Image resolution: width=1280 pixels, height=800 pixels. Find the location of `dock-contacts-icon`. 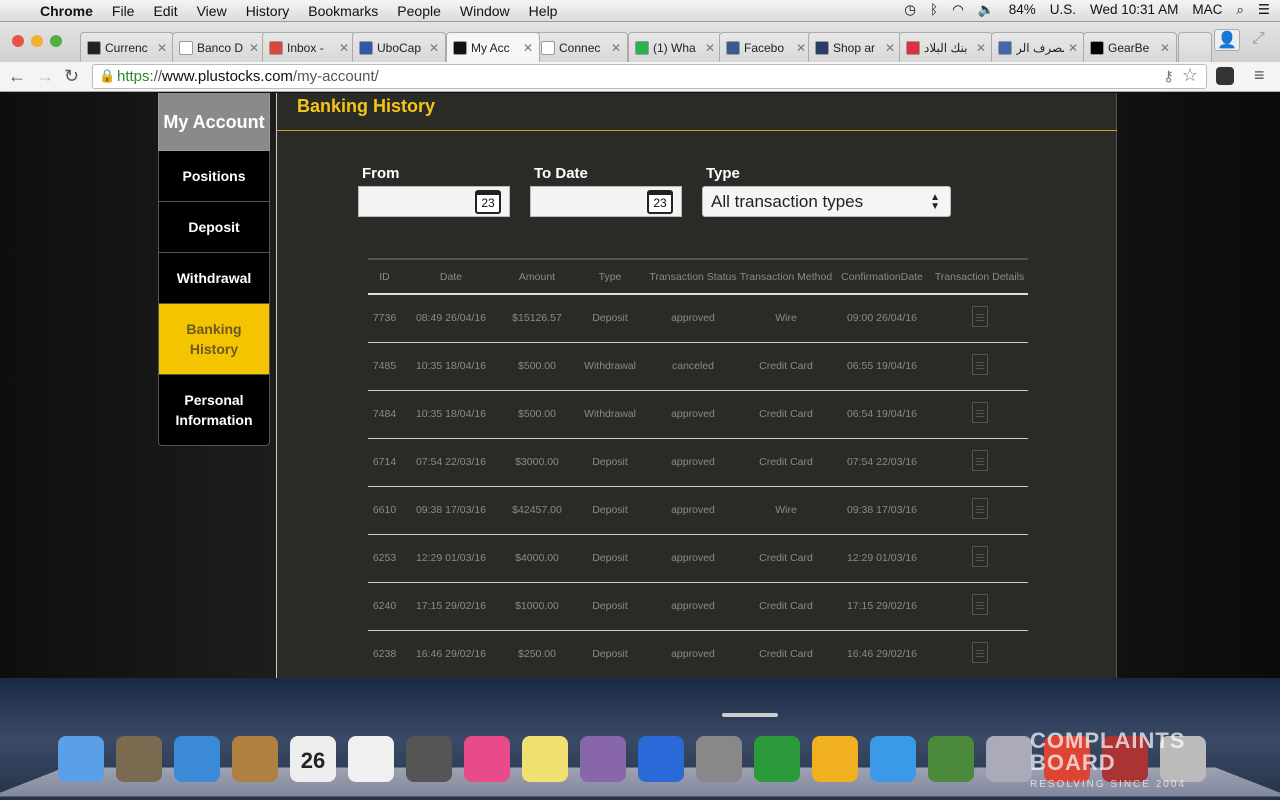

dock-contacts-icon is located at coordinates (255, 759).